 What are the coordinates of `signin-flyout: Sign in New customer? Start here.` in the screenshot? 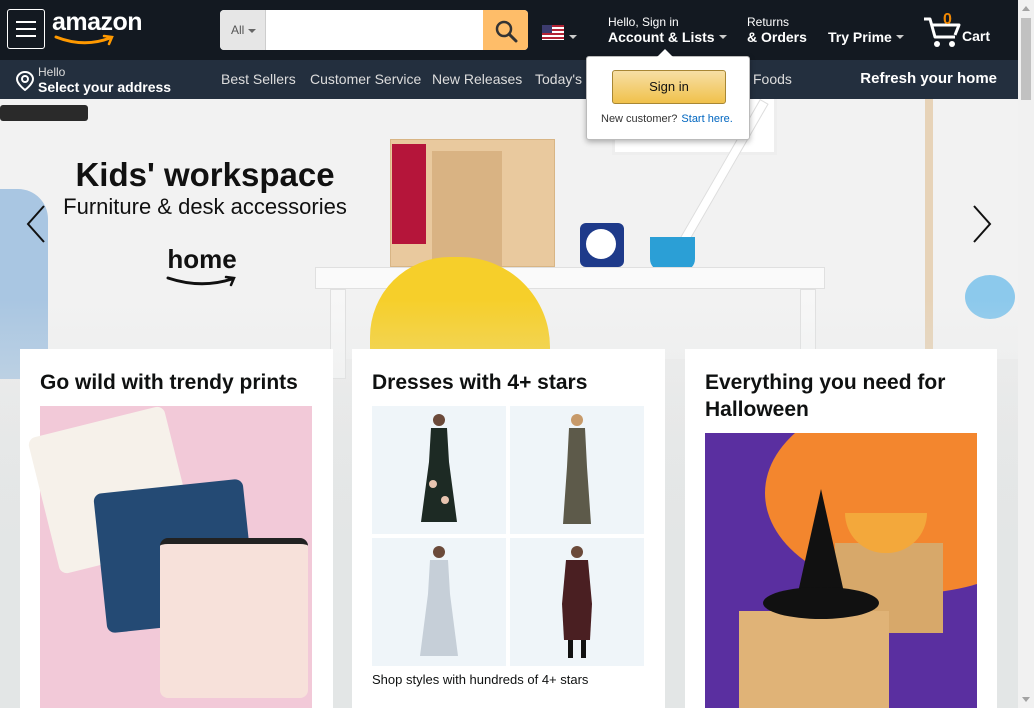 It's located at (668, 94).